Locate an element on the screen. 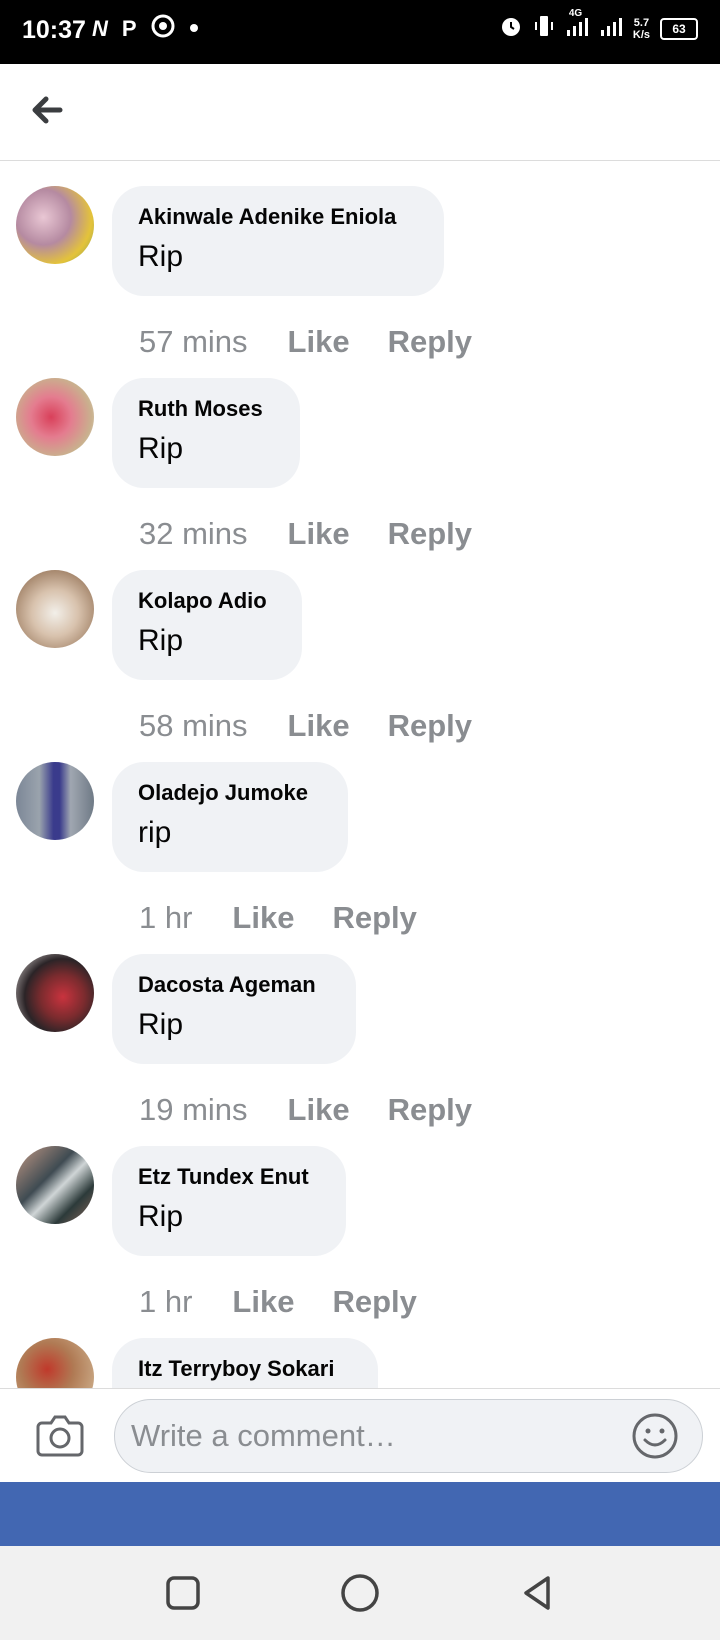 The image size is (720, 1640). home-button is located at coordinates (360, 1593).